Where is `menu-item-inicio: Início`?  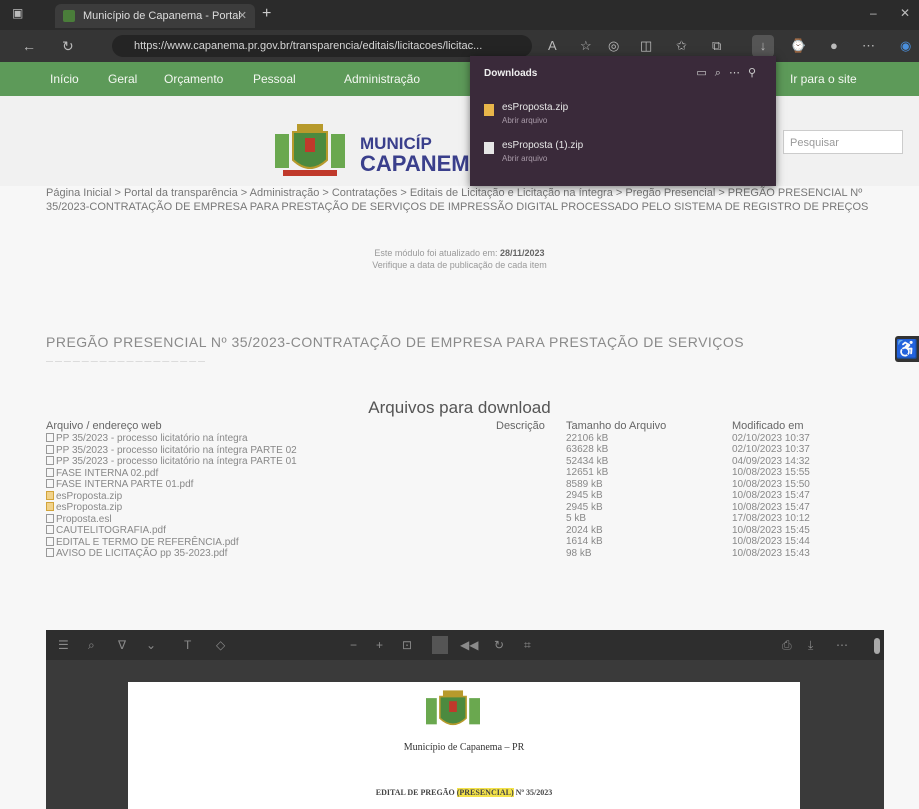
menu-item-inicio: Início is located at coordinates (64, 79).